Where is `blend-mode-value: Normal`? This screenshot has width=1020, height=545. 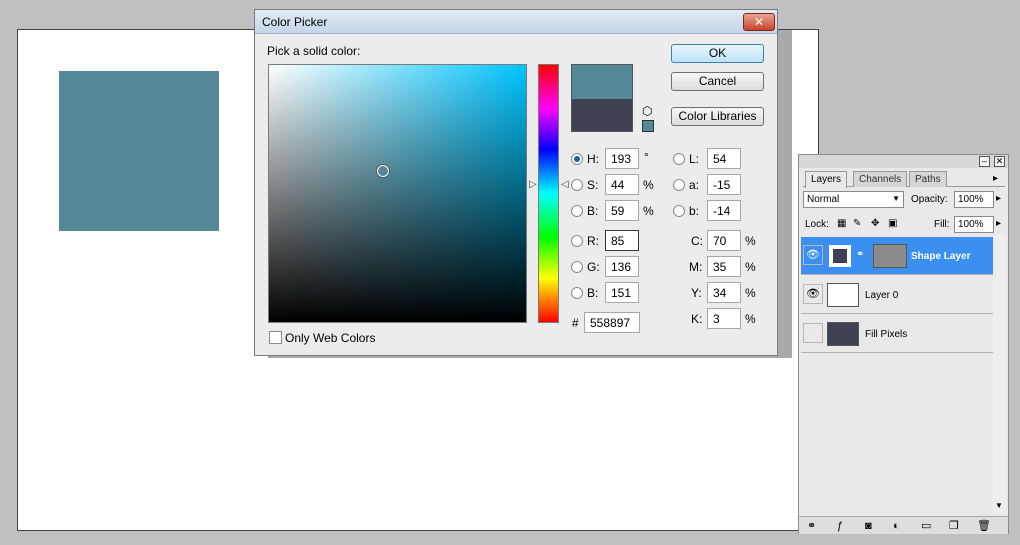 blend-mode-value: Normal is located at coordinates (823, 199).